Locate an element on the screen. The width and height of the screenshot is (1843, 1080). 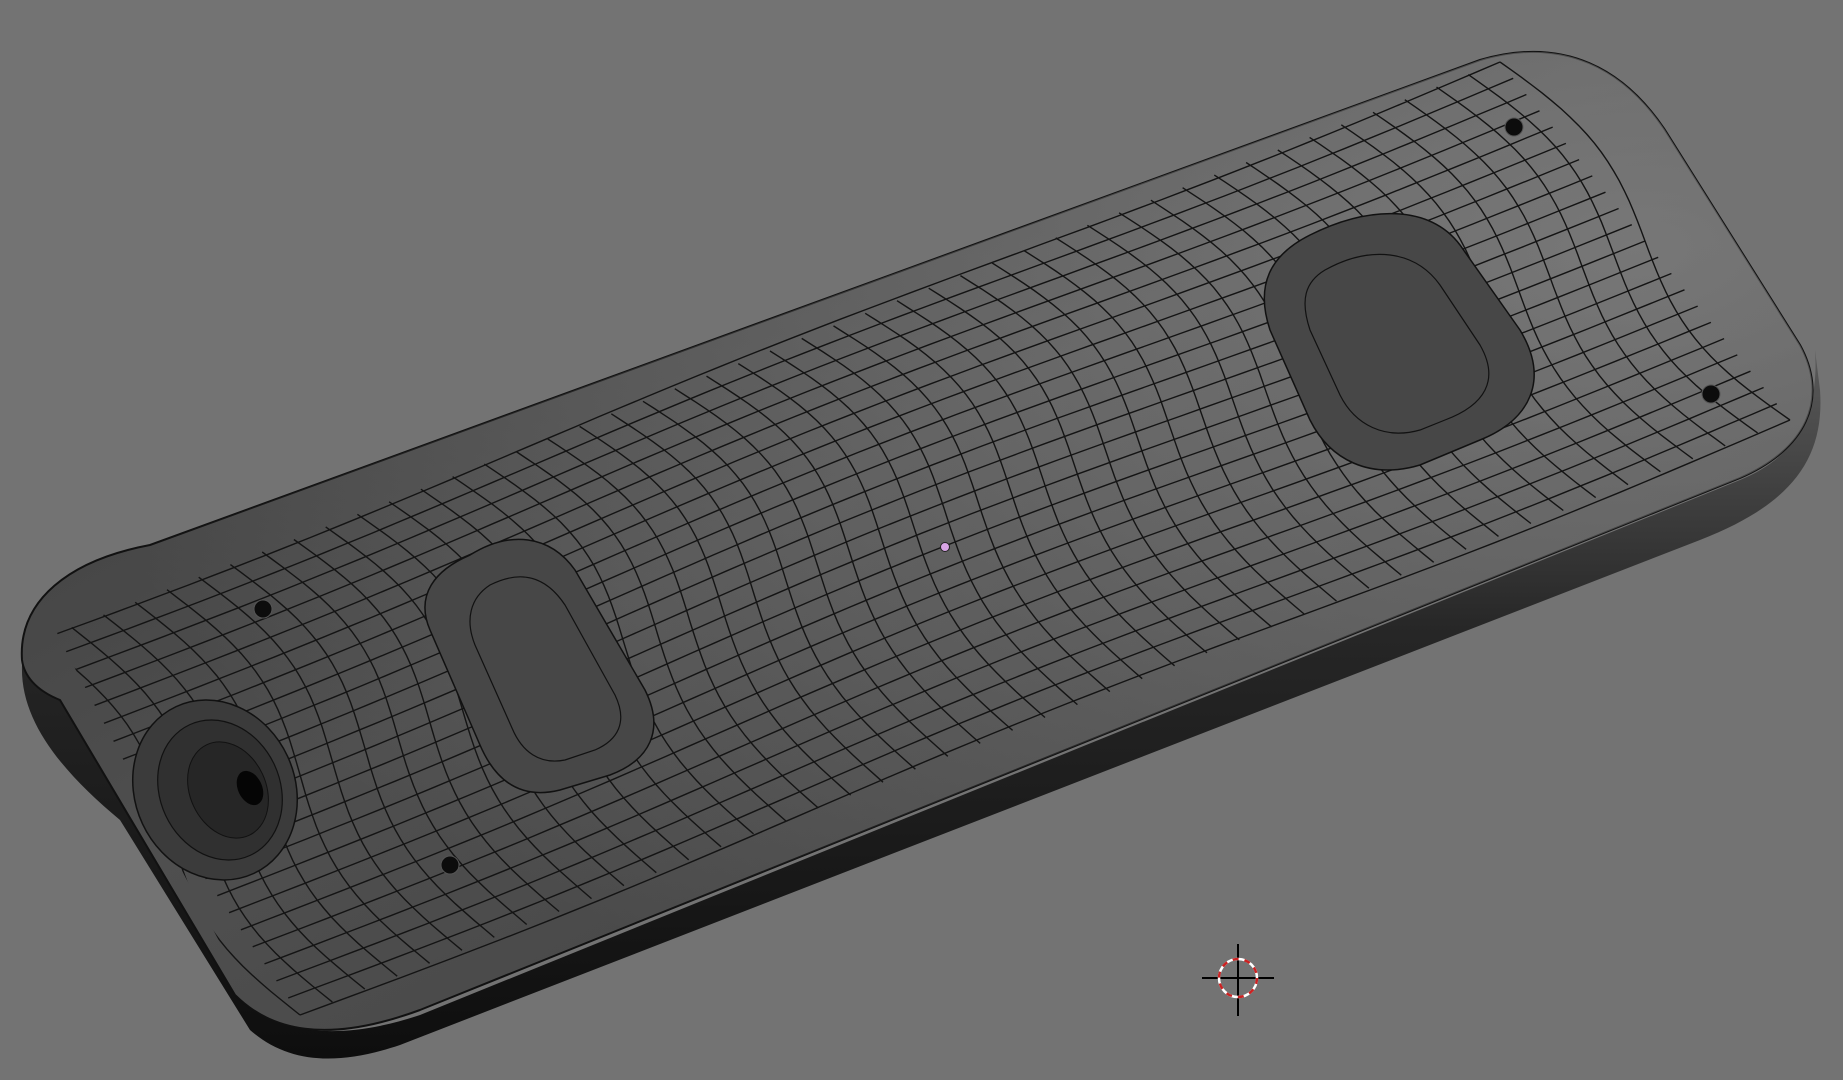
3d-cursor-icon is located at coordinates (1238, 980).